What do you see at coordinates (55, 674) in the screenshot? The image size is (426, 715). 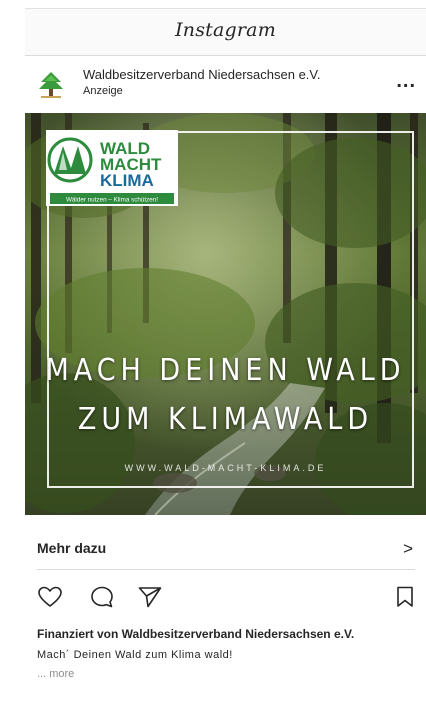 I see `caption-more-link: ... more` at bounding box center [55, 674].